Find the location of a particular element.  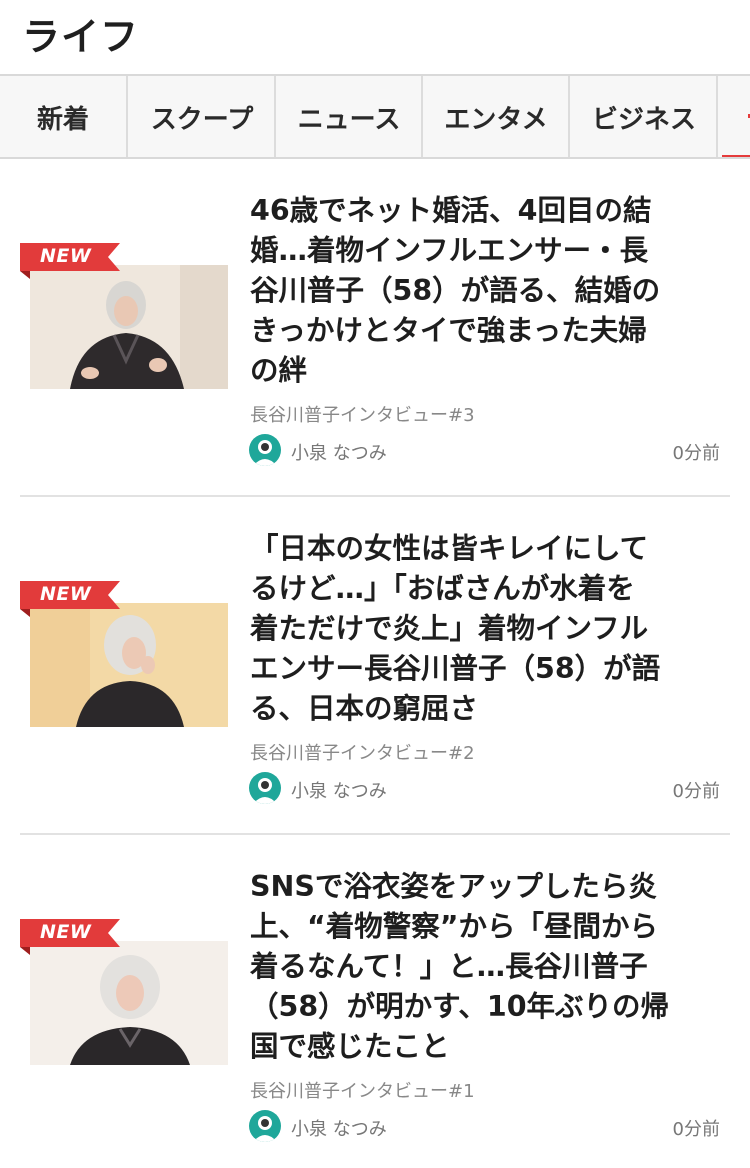

article-series: 長谷川普子インタビュー#3 is located at coordinates (362, 414).